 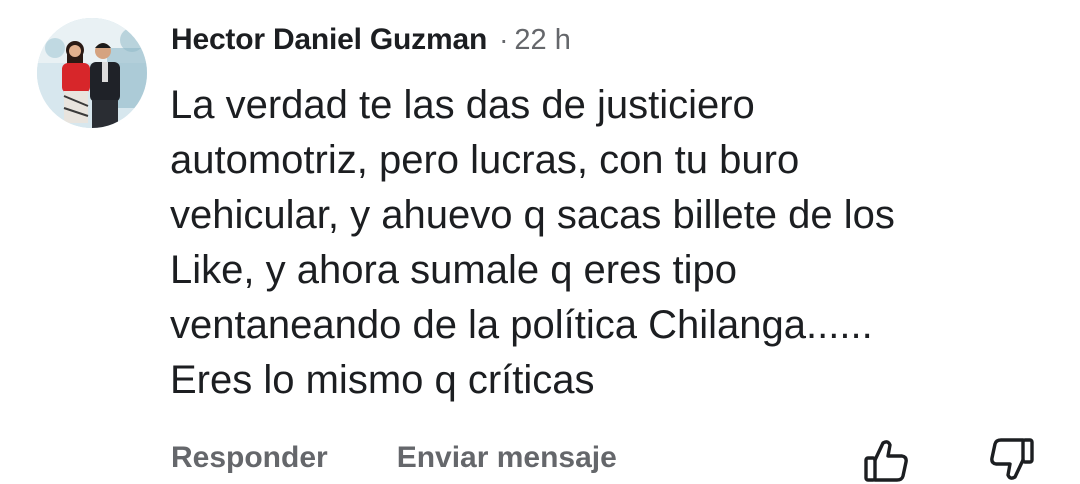 What do you see at coordinates (382, 380) in the screenshot?
I see `comment-text-line: Eres lo mismo q críticas` at bounding box center [382, 380].